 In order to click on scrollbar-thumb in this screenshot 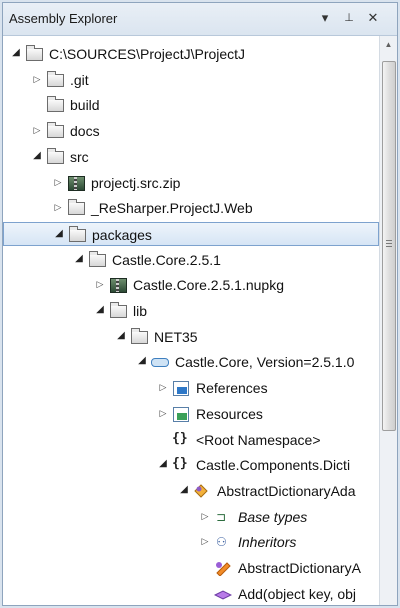, I will do `click(389, 246)`.